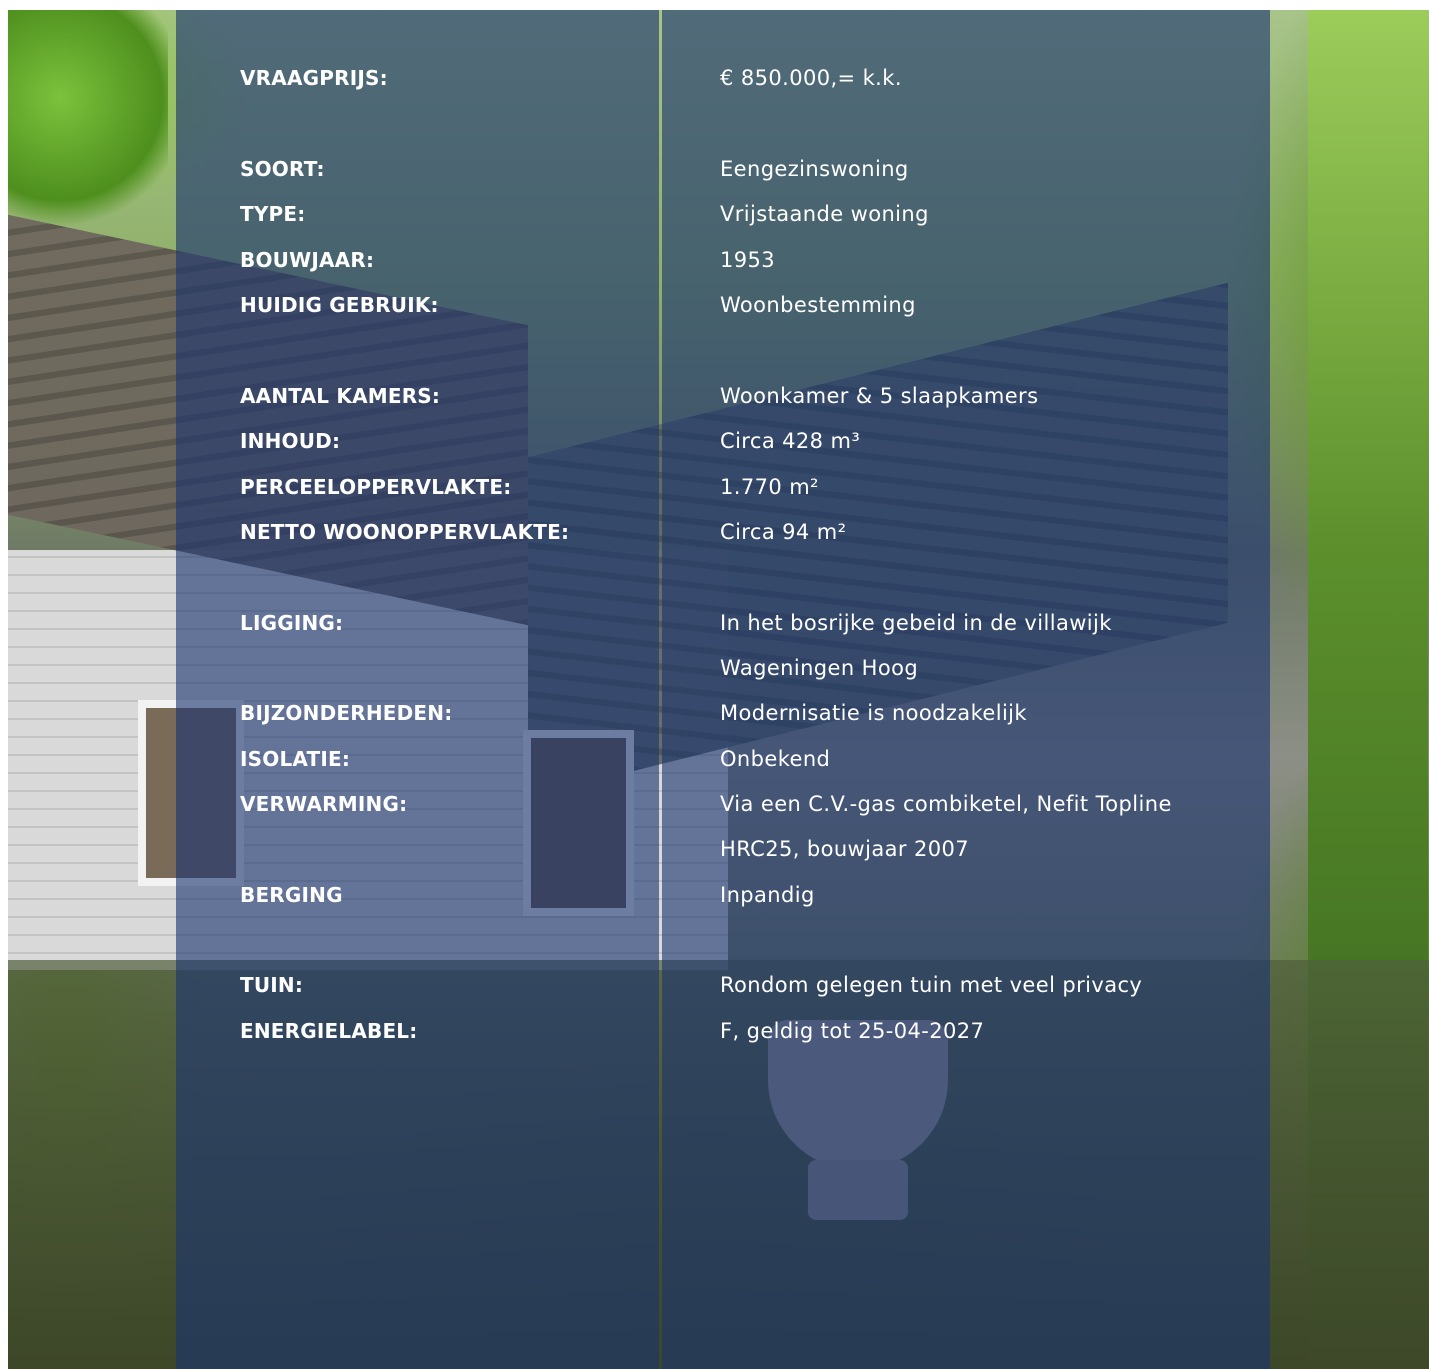 The image size is (1429, 1369). What do you see at coordinates (346, 713) in the screenshot?
I see `detail-label: BIJZONDERHEDEN:` at bounding box center [346, 713].